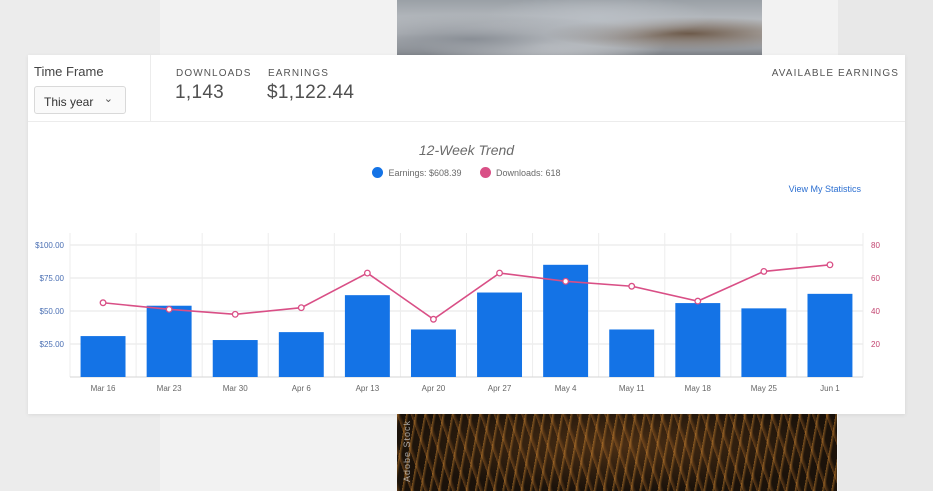  I want to click on x-tick-label: May 18, so click(698, 388).